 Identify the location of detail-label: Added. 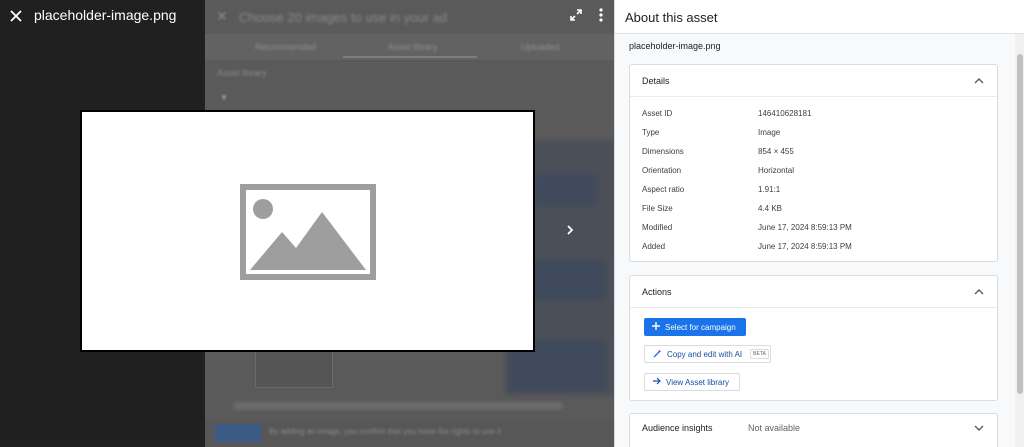
(654, 246).